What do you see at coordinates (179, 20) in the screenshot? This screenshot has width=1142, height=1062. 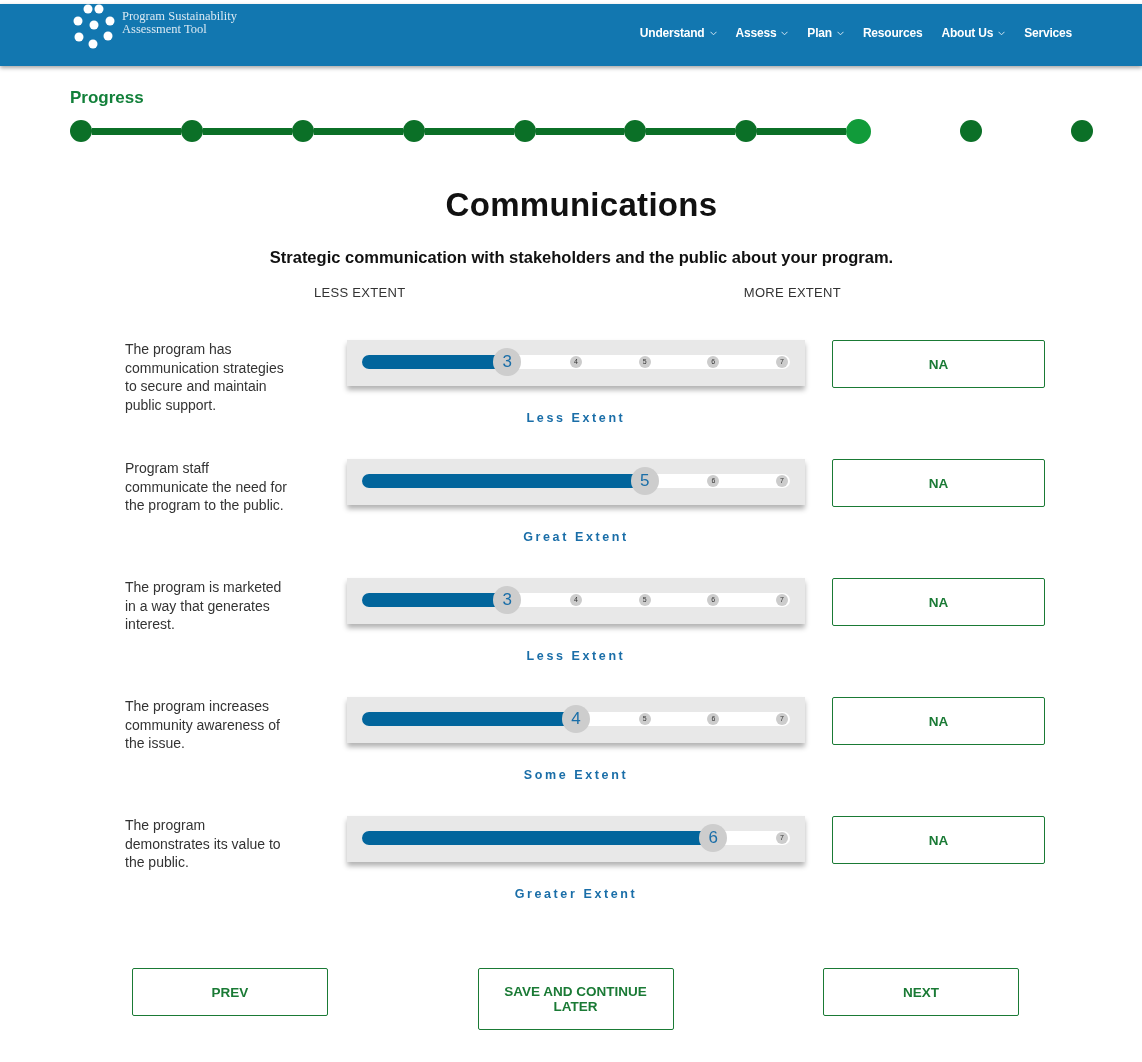 I see `site-name: Program Sustainability Assessment Tool` at bounding box center [179, 20].